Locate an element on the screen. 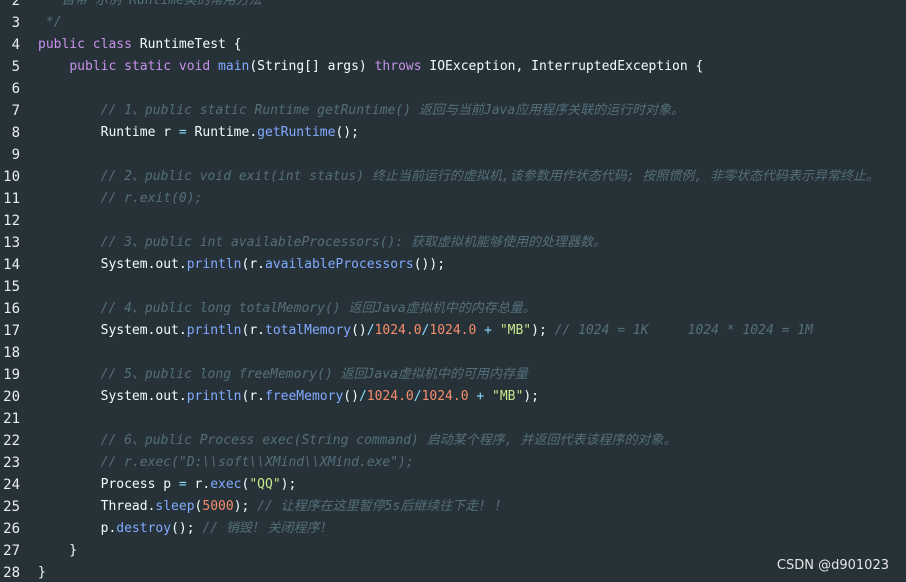 The image size is (906, 582). code-token: */ is located at coordinates (50, 22).